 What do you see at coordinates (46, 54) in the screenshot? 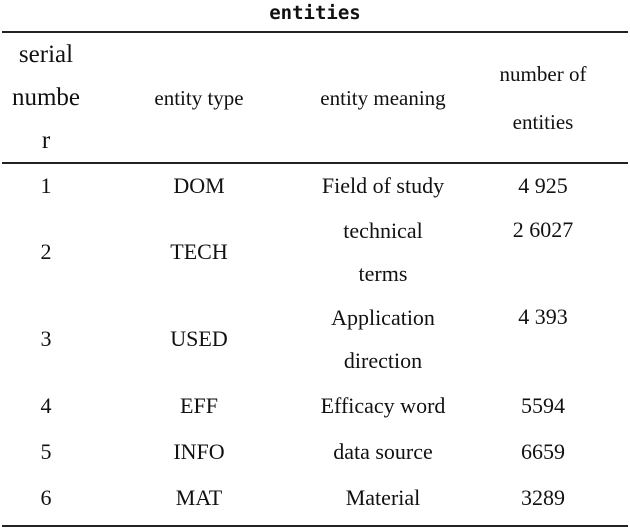
I see `header-serial-line: serial` at bounding box center [46, 54].